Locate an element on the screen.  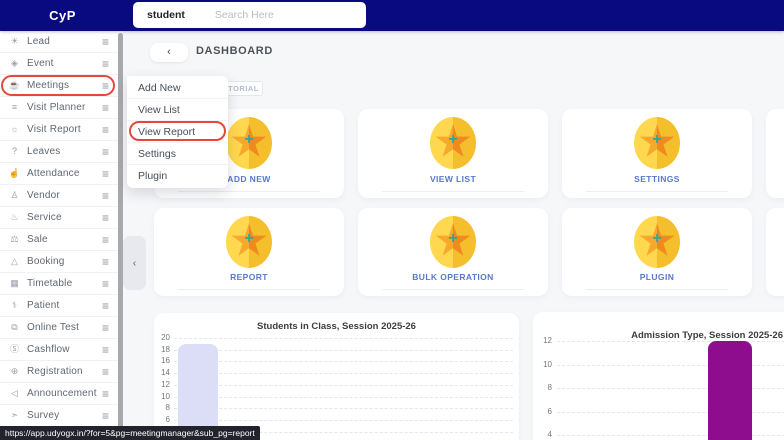
dashboard-card-view-list: VIEW LIST is located at coordinates (453, 153).